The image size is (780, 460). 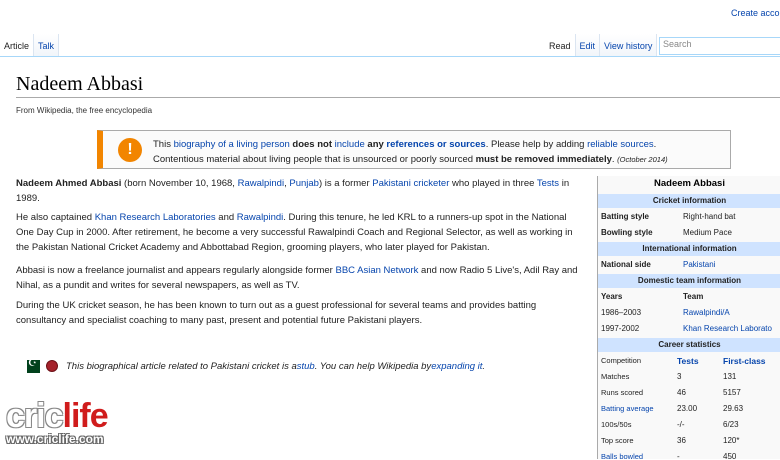 I want to click on infobox-row: Batting style Right-hand bat, so click(x=689, y=217).